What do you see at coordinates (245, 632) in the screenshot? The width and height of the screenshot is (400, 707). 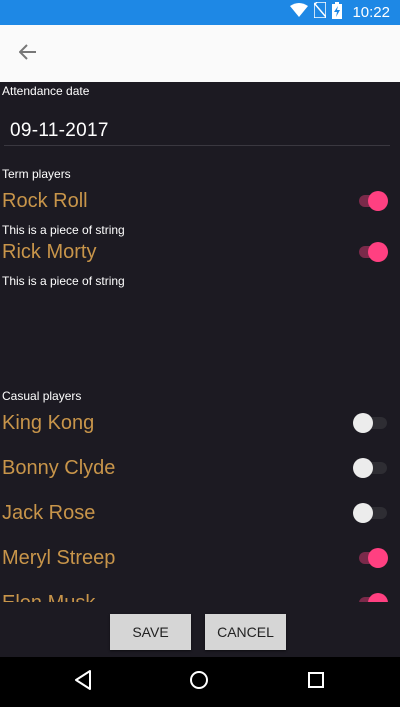 I see `cancel-button: CANCEL` at bounding box center [245, 632].